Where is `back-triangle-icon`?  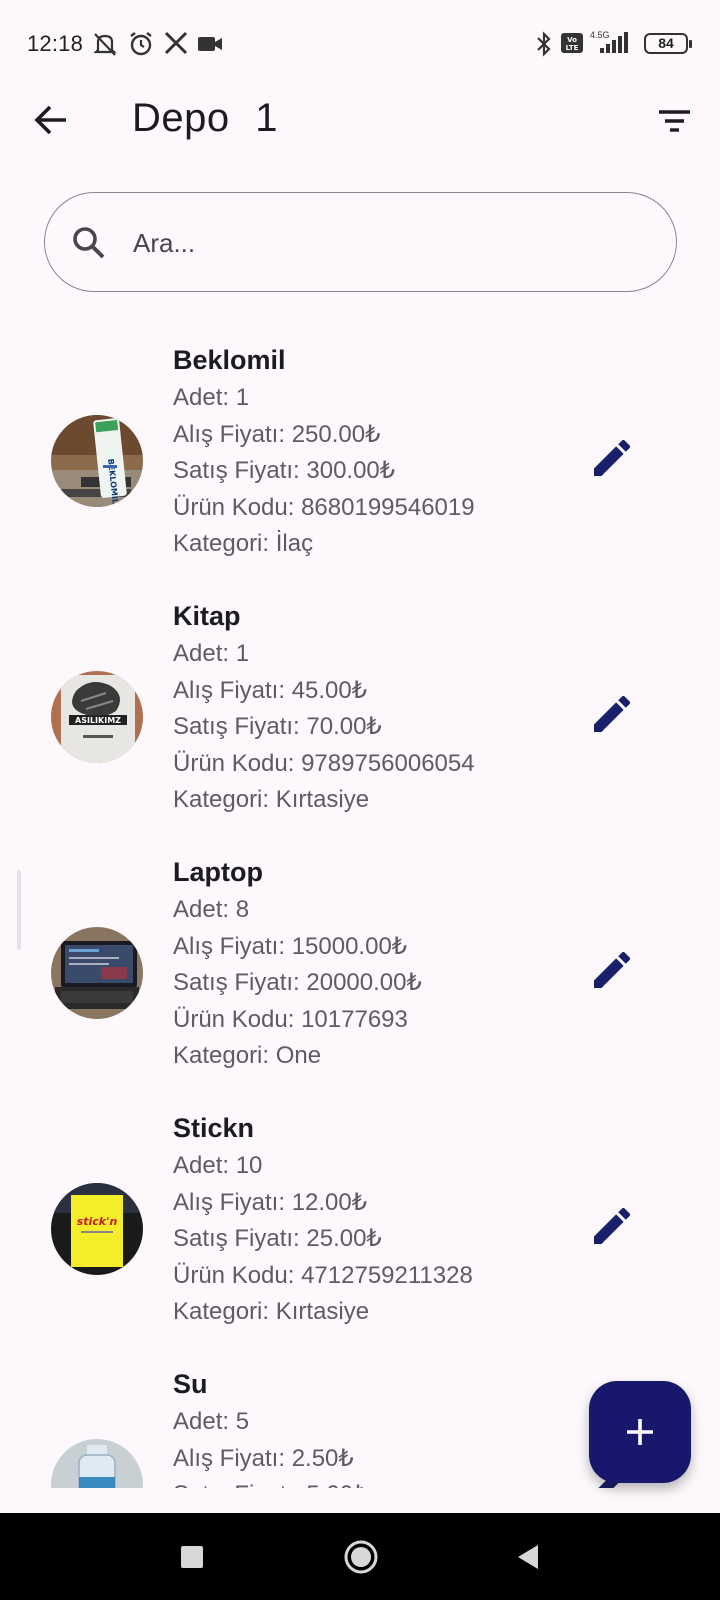 back-triangle-icon is located at coordinates (528, 1557).